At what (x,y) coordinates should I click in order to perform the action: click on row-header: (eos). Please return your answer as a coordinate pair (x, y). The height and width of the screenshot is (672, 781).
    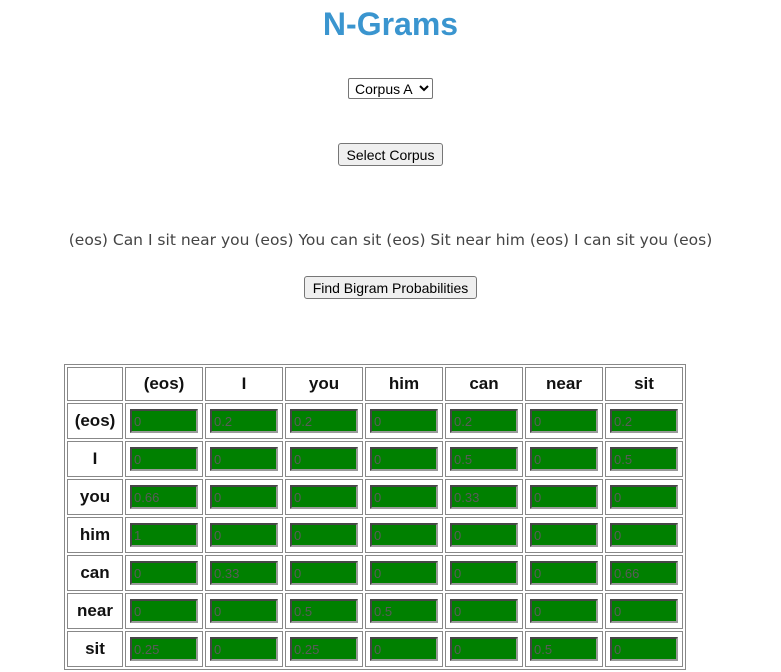
    Looking at the image, I should click on (95, 421).